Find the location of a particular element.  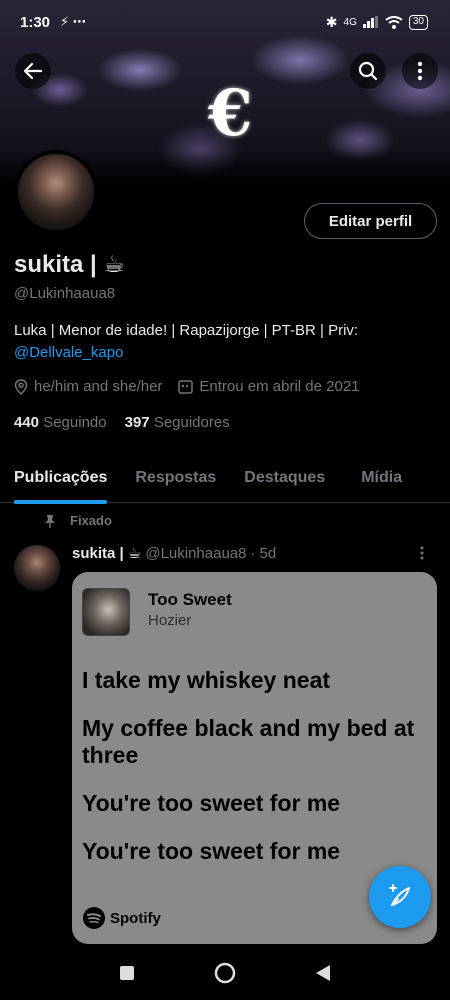

calendar-icon is located at coordinates (186, 387).